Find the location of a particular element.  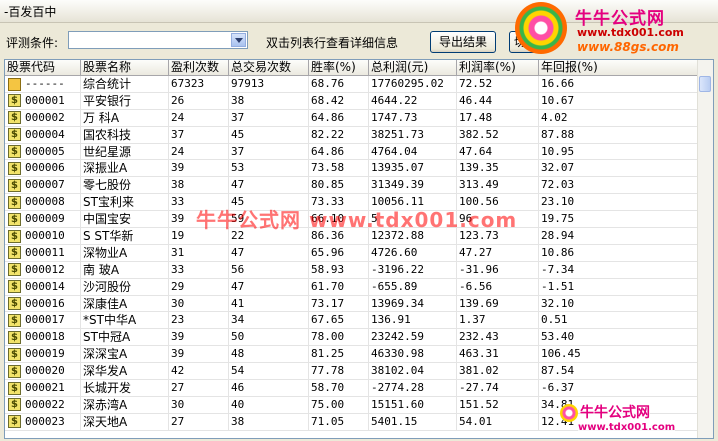

win-rate-cell: 81.25 is located at coordinates (339, 355).